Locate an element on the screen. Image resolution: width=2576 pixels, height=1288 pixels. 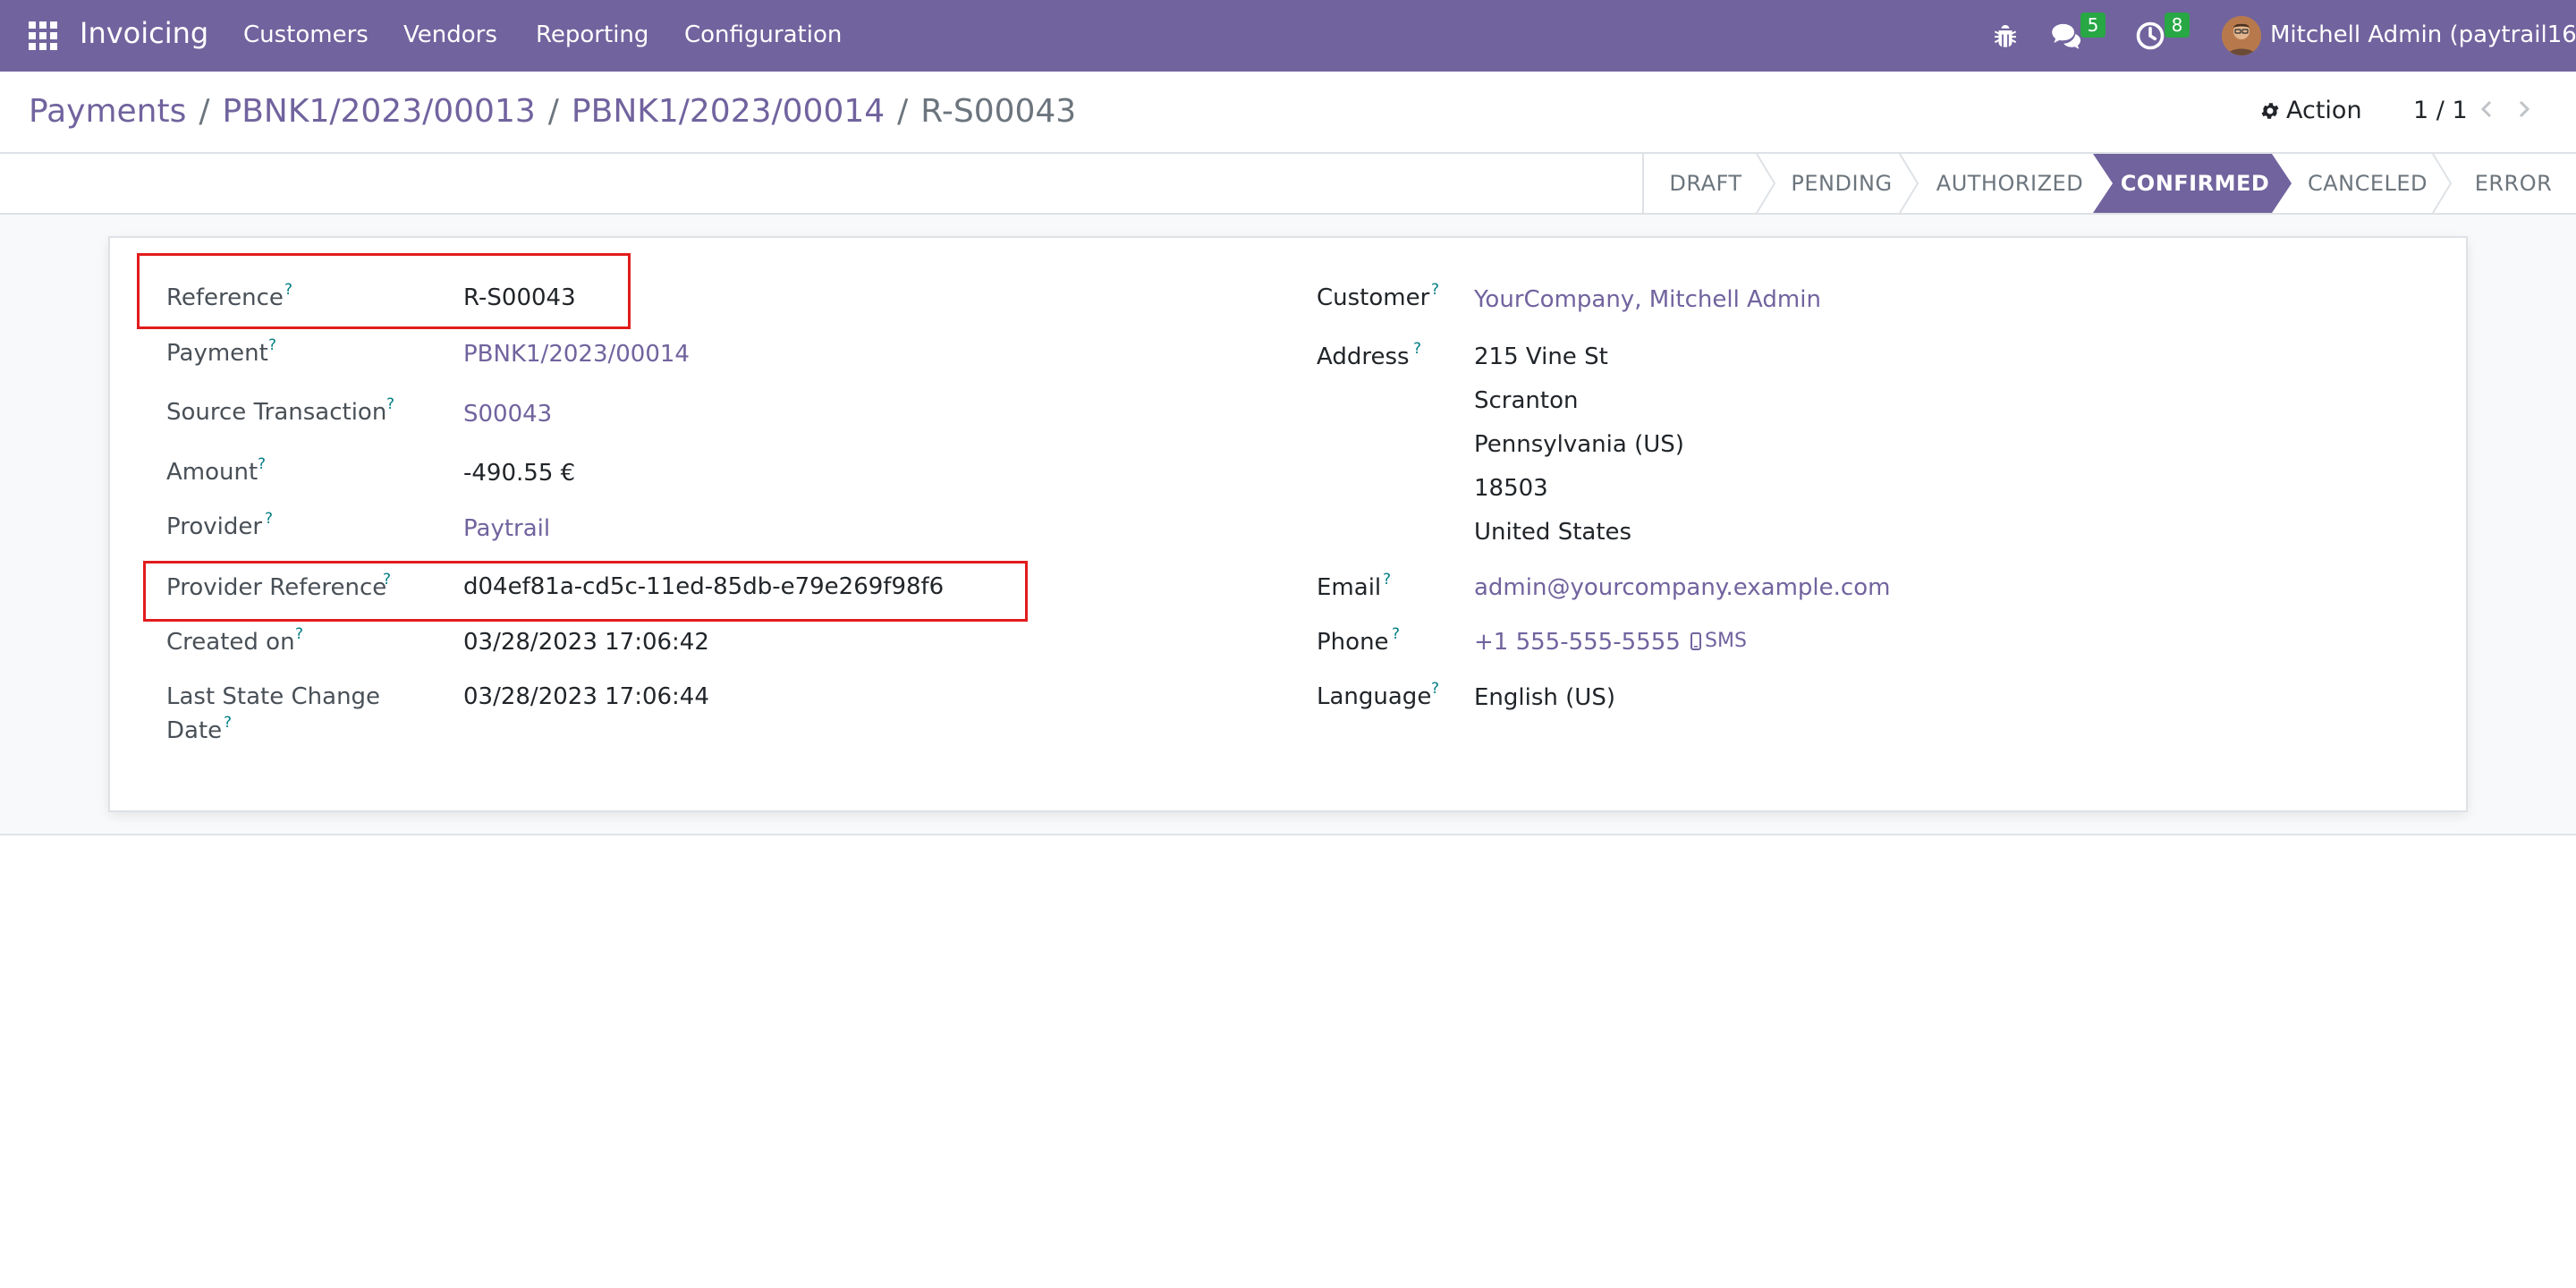
provider-label: Provider is located at coordinates (214, 526).